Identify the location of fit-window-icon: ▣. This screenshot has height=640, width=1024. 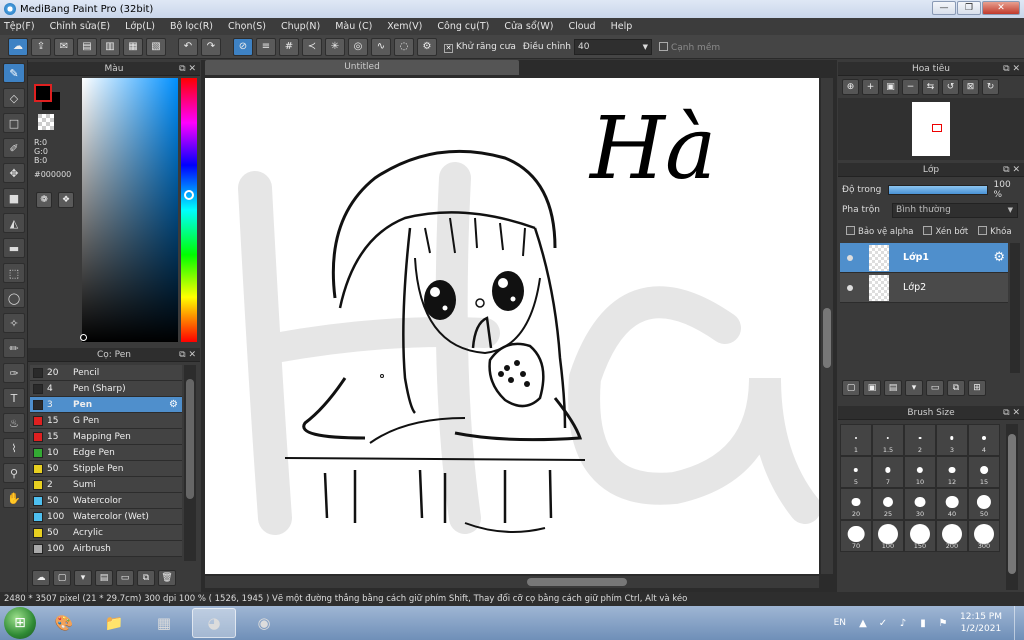
(890, 87).